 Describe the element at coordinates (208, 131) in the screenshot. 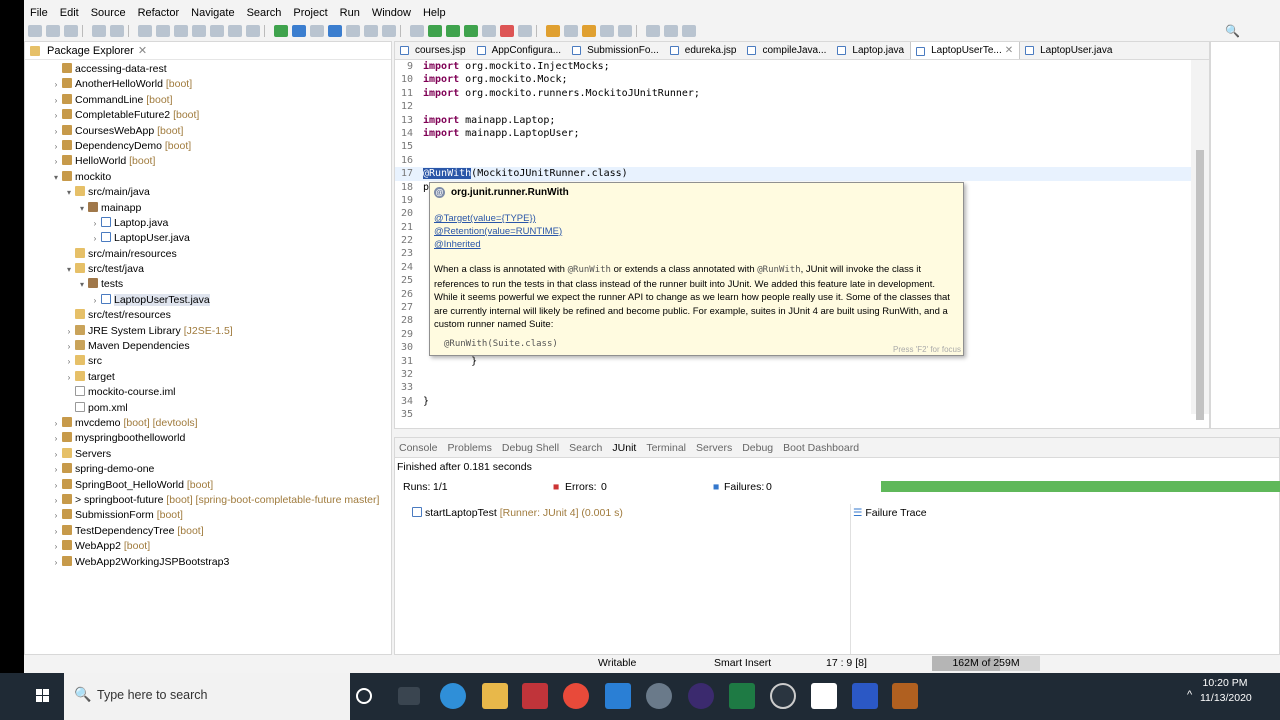

I see `tree-item: › CoursesWebApp [boot]` at that location.